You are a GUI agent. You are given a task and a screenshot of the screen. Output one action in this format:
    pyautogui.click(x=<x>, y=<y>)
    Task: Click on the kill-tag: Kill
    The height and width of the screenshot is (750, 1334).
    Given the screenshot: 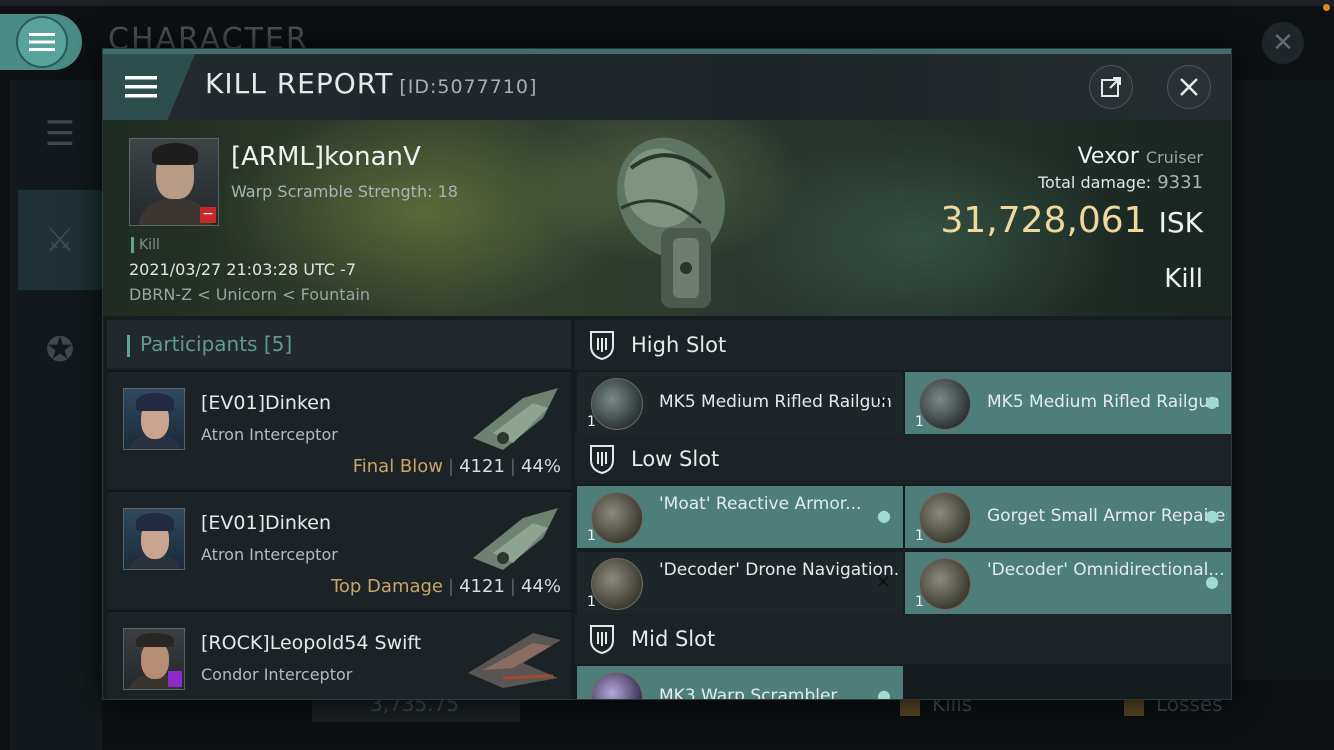 What is the action you would take?
    pyautogui.click(x=145, y=245)
    